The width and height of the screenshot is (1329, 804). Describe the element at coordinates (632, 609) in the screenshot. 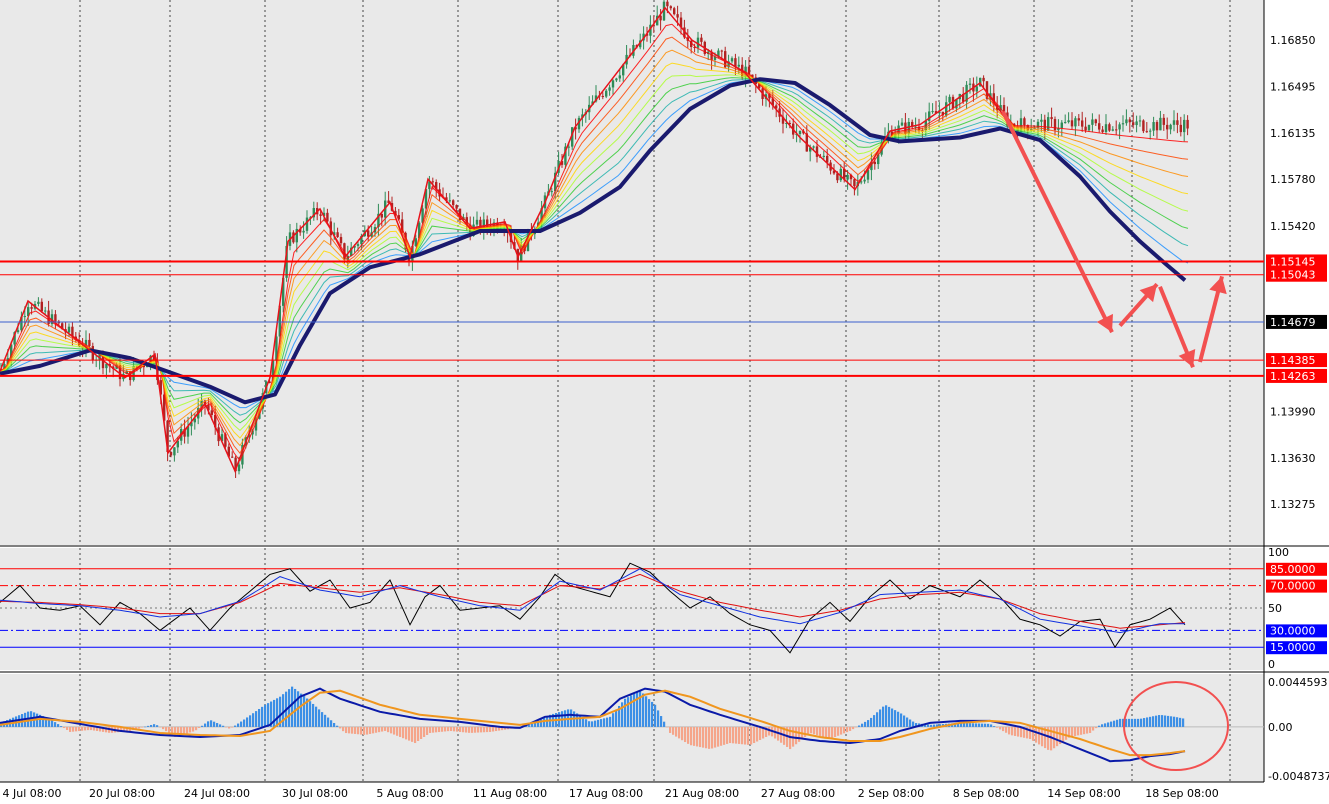

I see `pane-background` at that location.